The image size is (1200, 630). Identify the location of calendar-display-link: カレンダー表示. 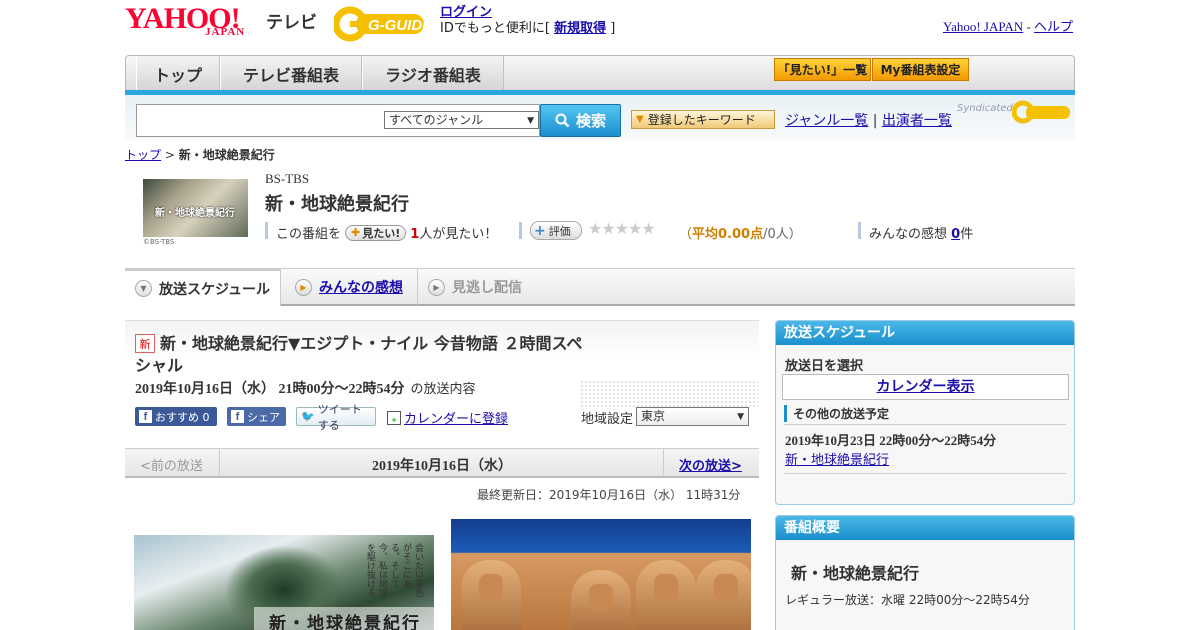
(925, 387).